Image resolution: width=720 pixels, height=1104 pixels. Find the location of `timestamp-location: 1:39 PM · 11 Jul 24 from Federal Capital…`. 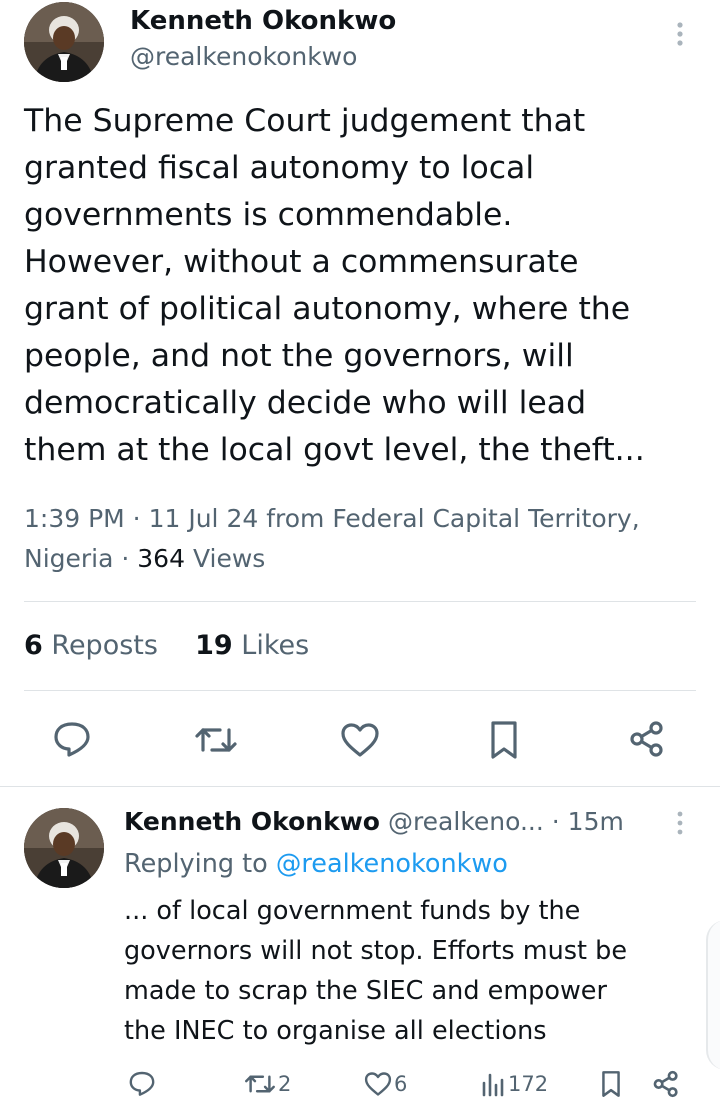

timestamp-location: 1:39 PM · 11 Jul 24 from Federal Capital… is located at coordinates (369, 519).